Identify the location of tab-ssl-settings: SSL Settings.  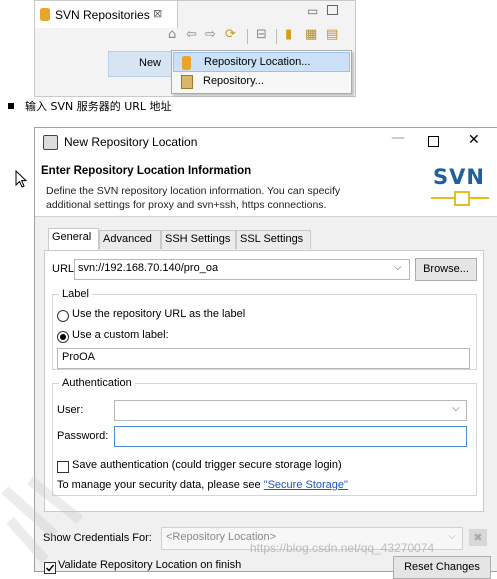
(273, 239).